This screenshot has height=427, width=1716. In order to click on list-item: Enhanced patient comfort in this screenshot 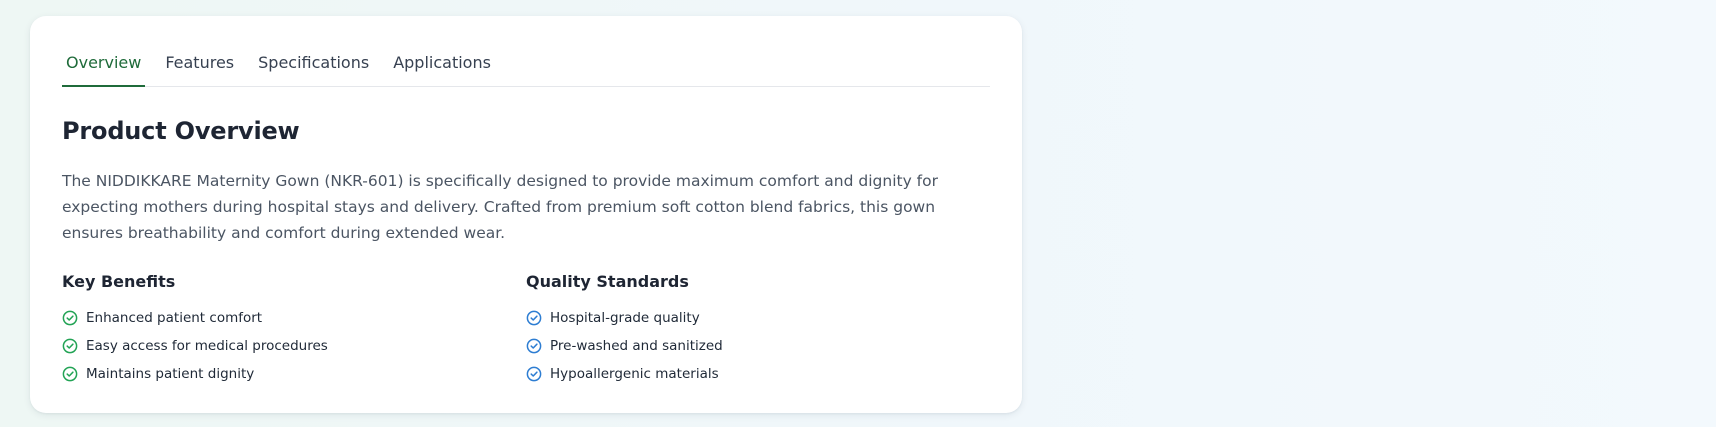, I will do `click(294, 318)`.